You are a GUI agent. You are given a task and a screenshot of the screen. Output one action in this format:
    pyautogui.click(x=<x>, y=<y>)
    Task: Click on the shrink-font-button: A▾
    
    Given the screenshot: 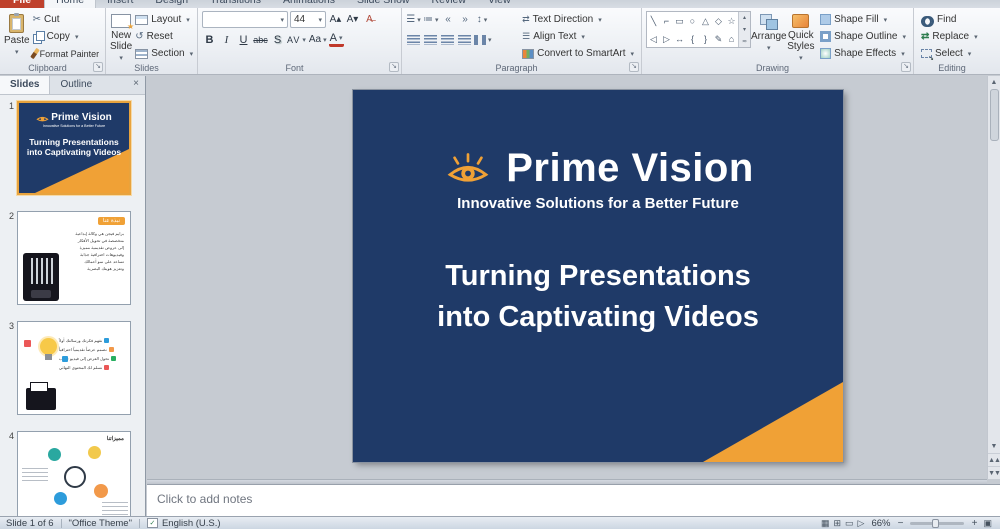 What is the action you would take?
    pyautogui.click(x=352, y=19)
    